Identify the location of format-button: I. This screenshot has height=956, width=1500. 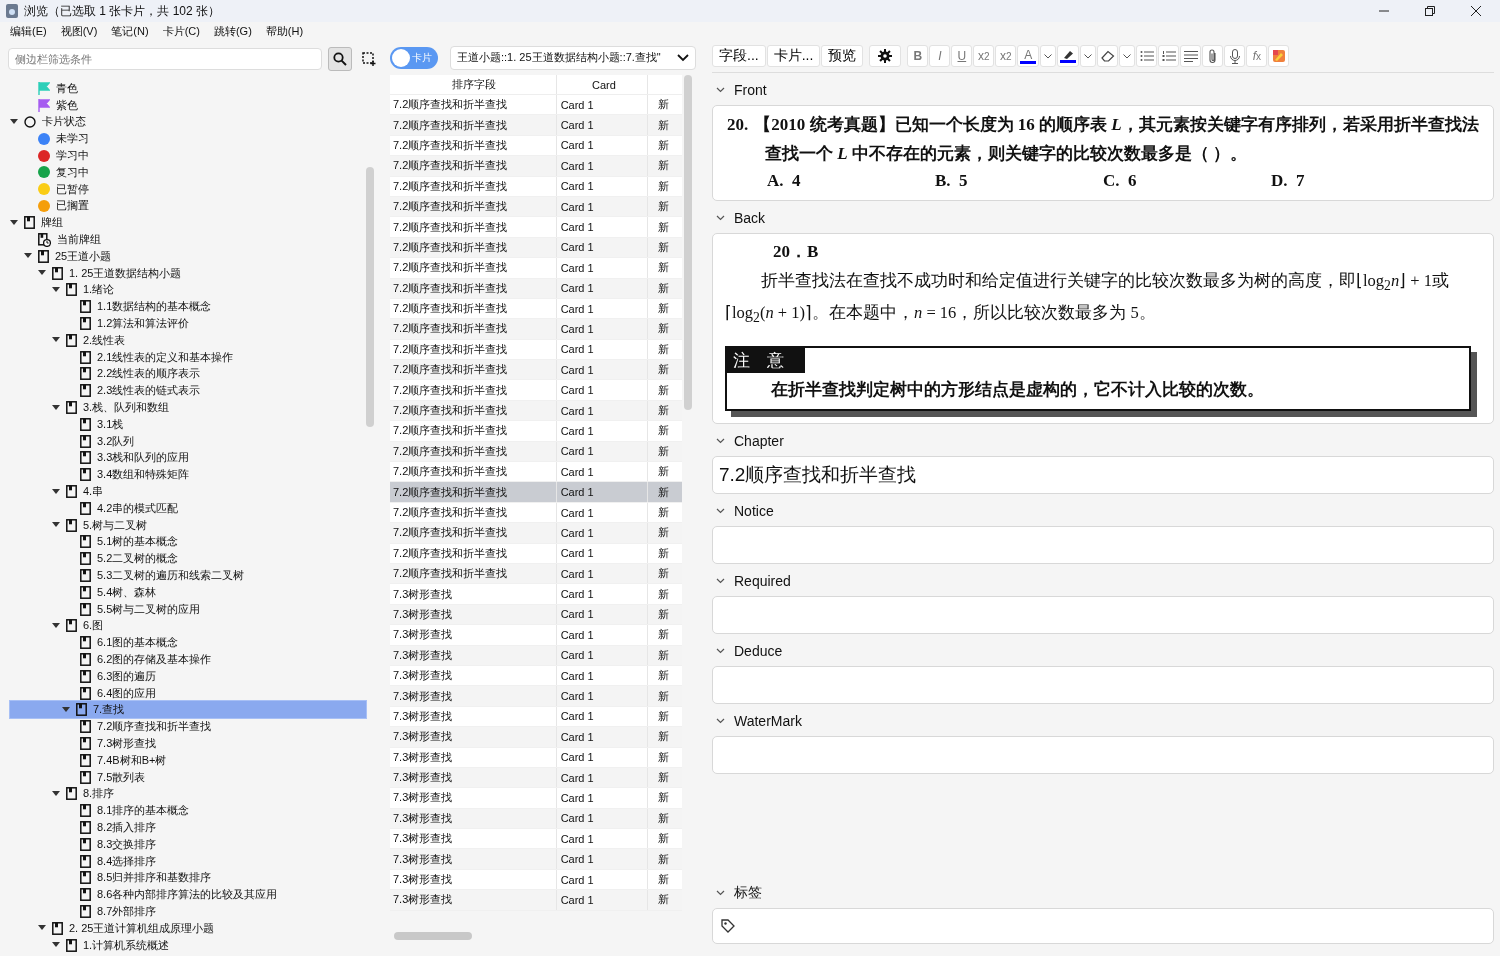
(940, 56).